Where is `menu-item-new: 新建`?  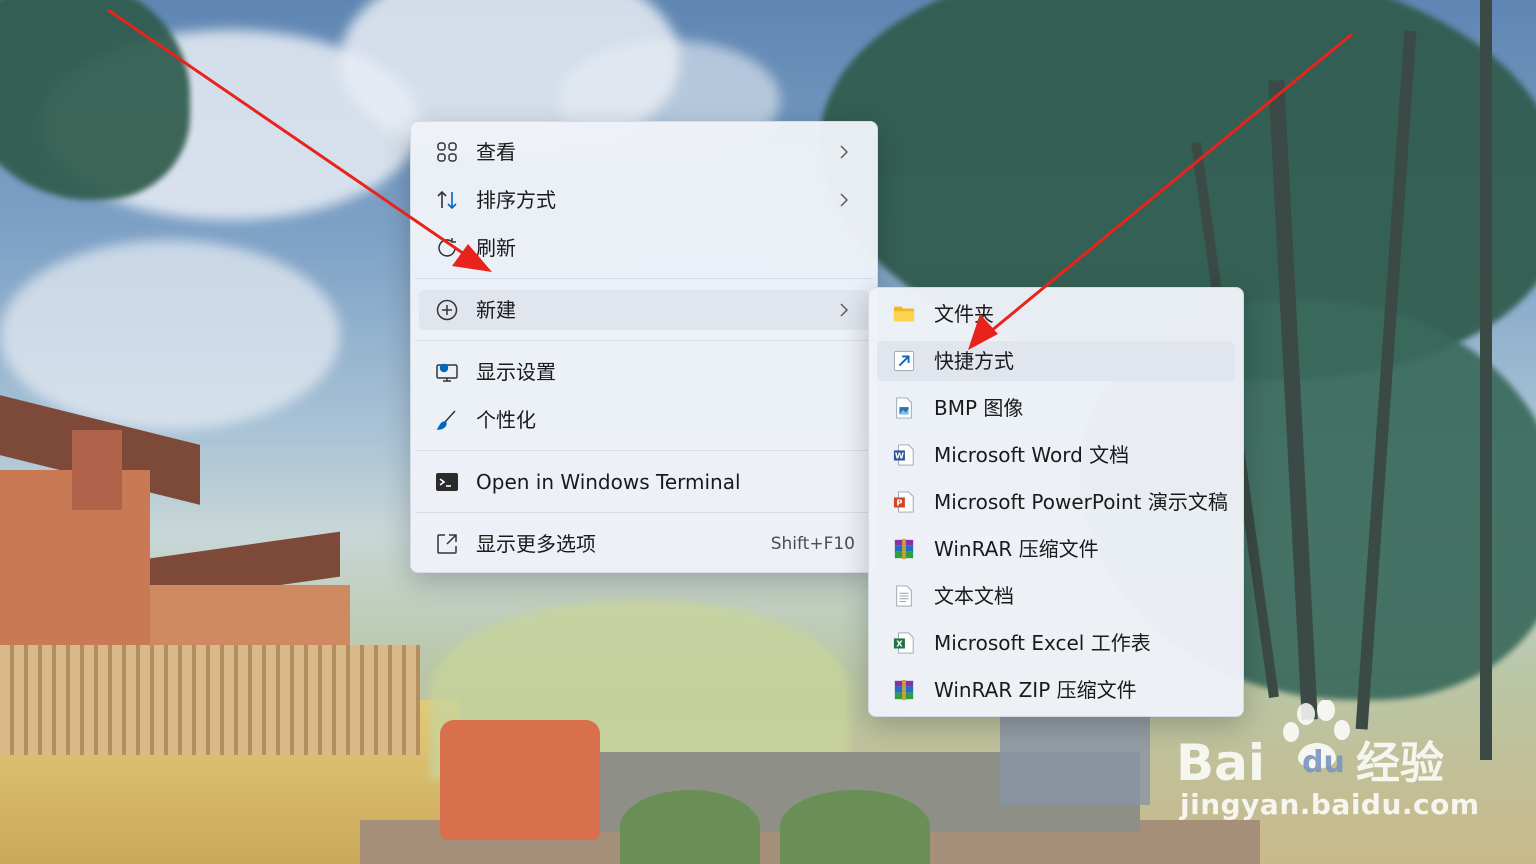
menu-item-new: 新建 is located at coordinates (644, 310).